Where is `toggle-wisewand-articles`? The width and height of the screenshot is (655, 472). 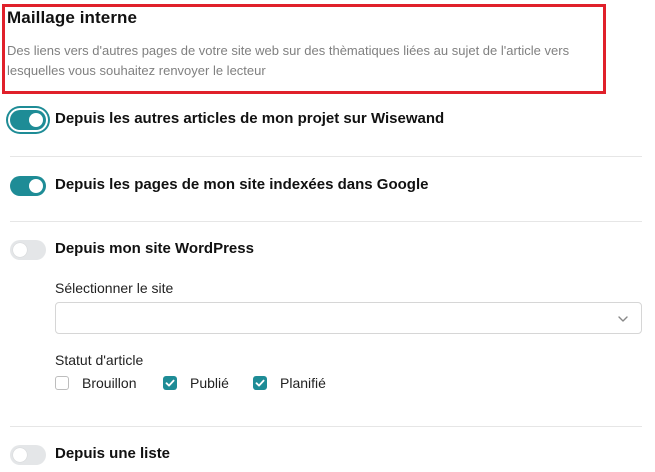
toggle-wisewand-articles is located at coordinates (28, 120).